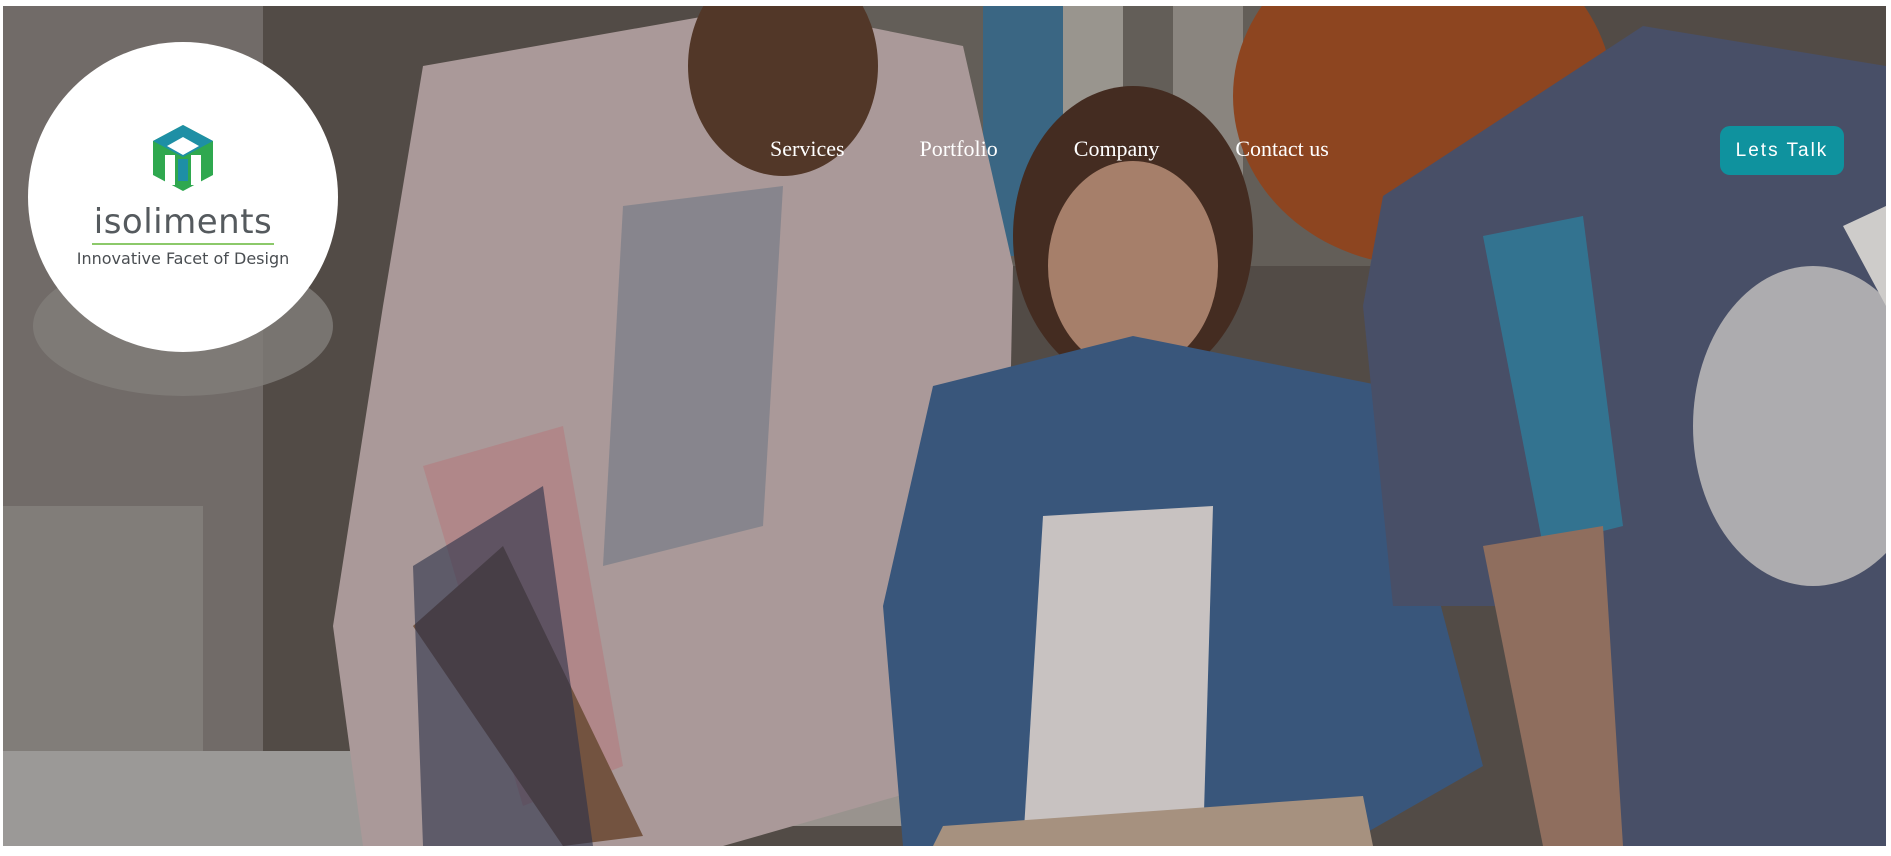  What do you see at coordinates (1282, 149) in the screenshot?
I see `nav-link-contact-us: Contact us` at bounding box center [1282, 149].